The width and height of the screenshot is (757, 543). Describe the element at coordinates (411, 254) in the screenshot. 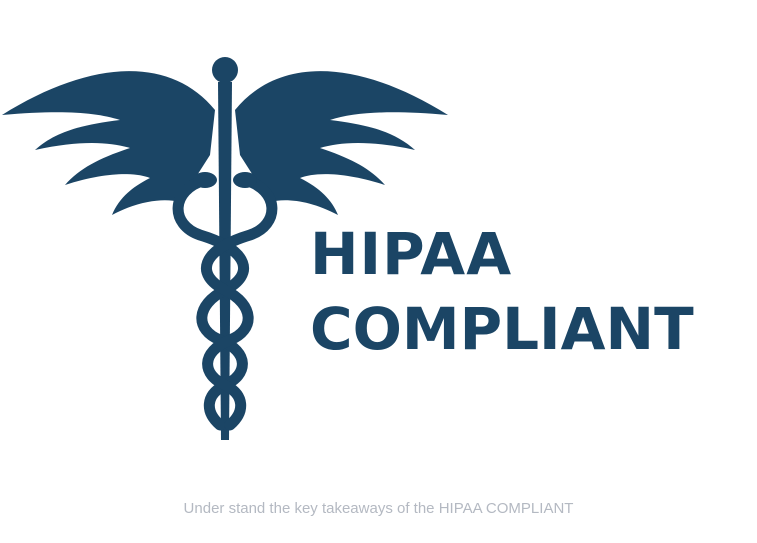

I see `logo-title-hipaa: HIPAA` at that location.